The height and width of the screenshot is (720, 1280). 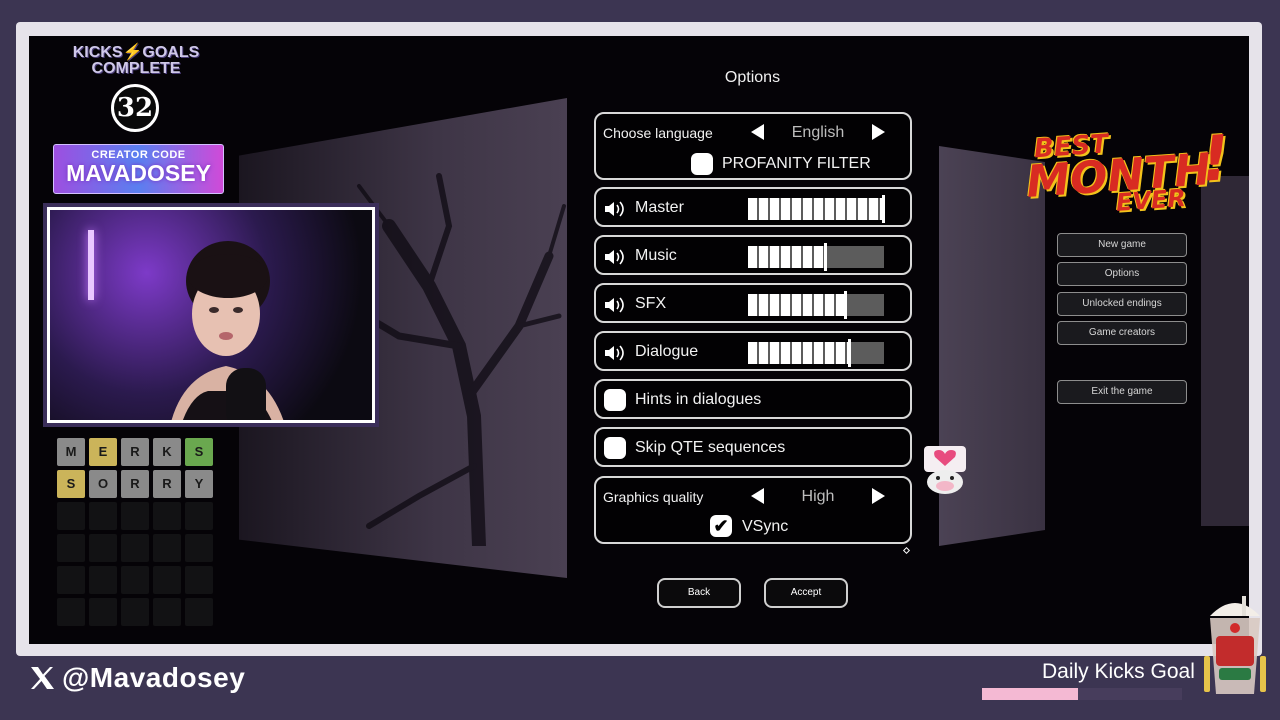 I want to click on game-creators-button: Game creators, so click(x=1122, y=333).